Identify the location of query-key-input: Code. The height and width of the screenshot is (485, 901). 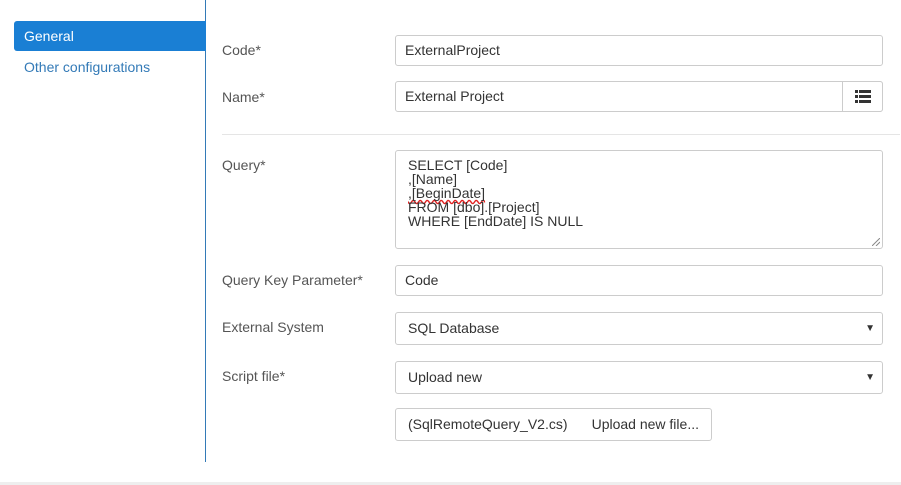
(639, 280).